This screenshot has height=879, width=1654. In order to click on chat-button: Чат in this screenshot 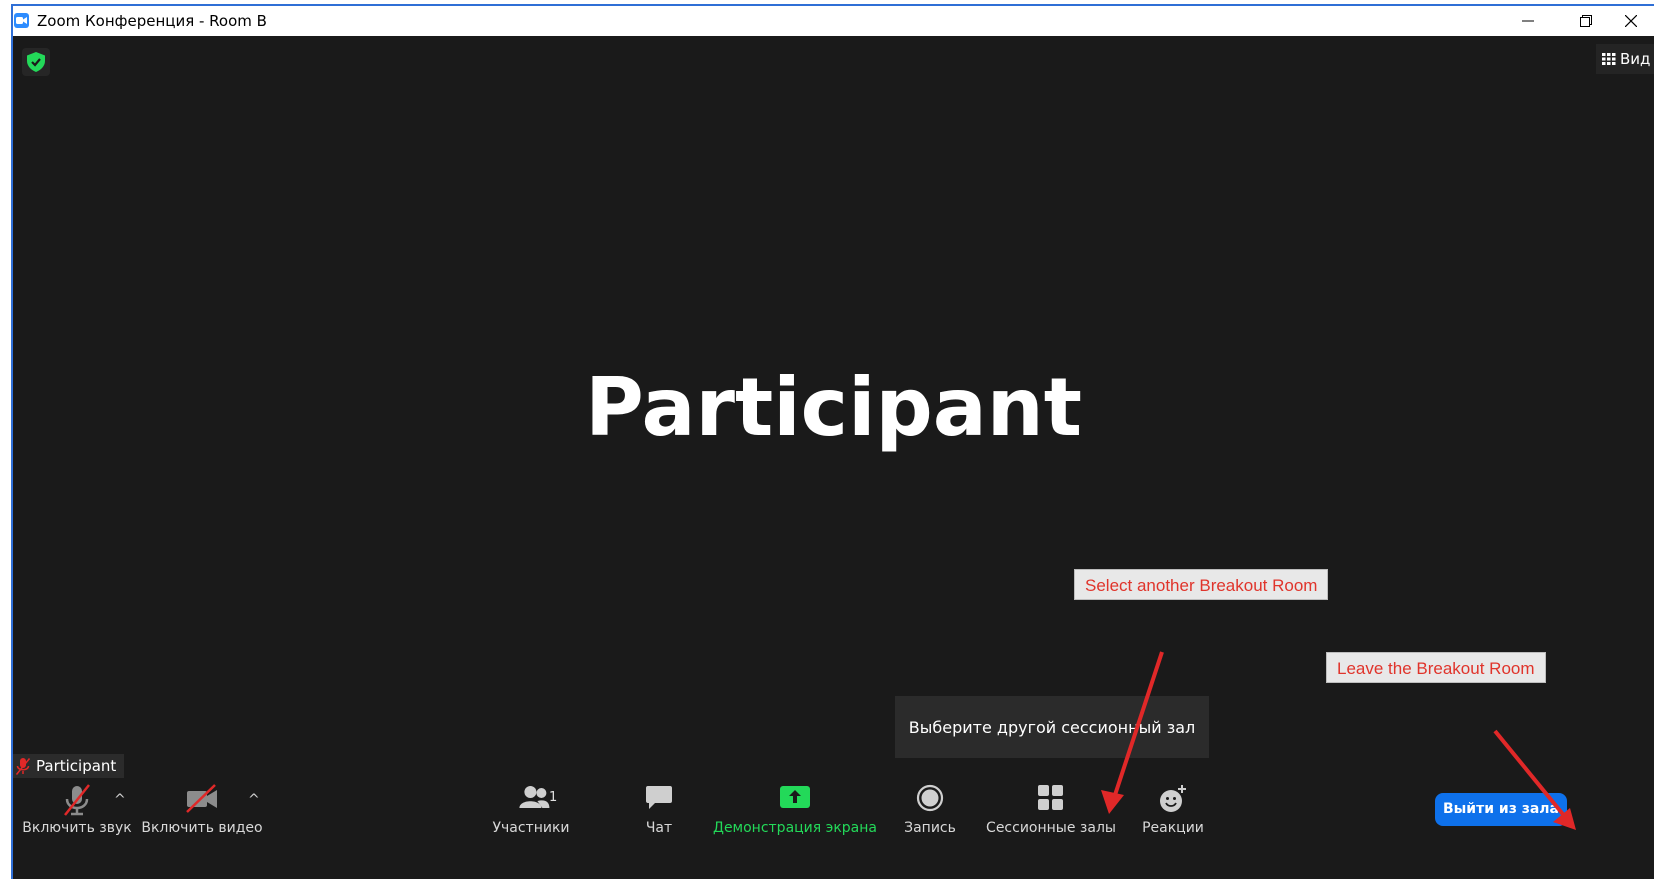, I will do `click(659, 828)`.